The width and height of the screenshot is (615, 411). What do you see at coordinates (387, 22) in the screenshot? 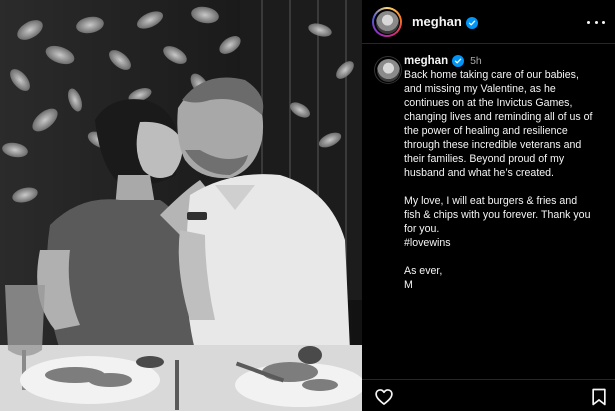
I see `profile-avatar-icon` at bounding box center [387, 22].